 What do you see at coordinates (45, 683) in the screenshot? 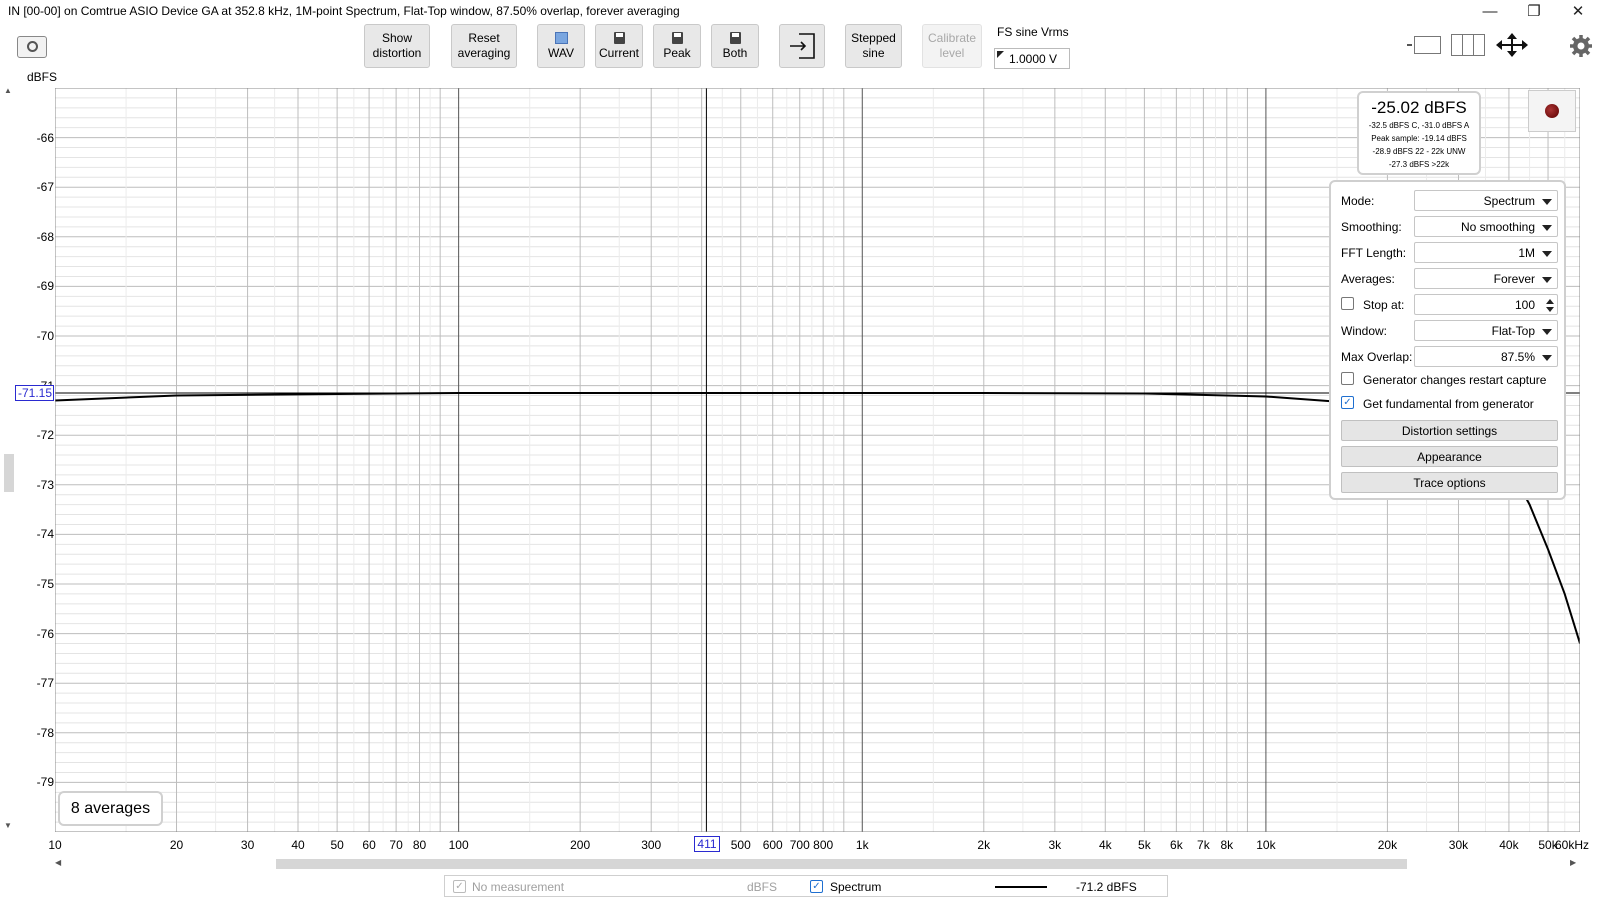
I see `y-tick-label: -77` at bounding box center [45, 683].